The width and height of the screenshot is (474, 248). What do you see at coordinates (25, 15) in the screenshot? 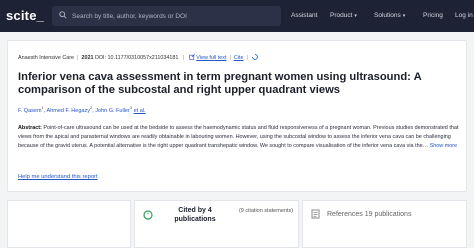
I see `scite-logo: scite_` at bounding box center [25, 15].